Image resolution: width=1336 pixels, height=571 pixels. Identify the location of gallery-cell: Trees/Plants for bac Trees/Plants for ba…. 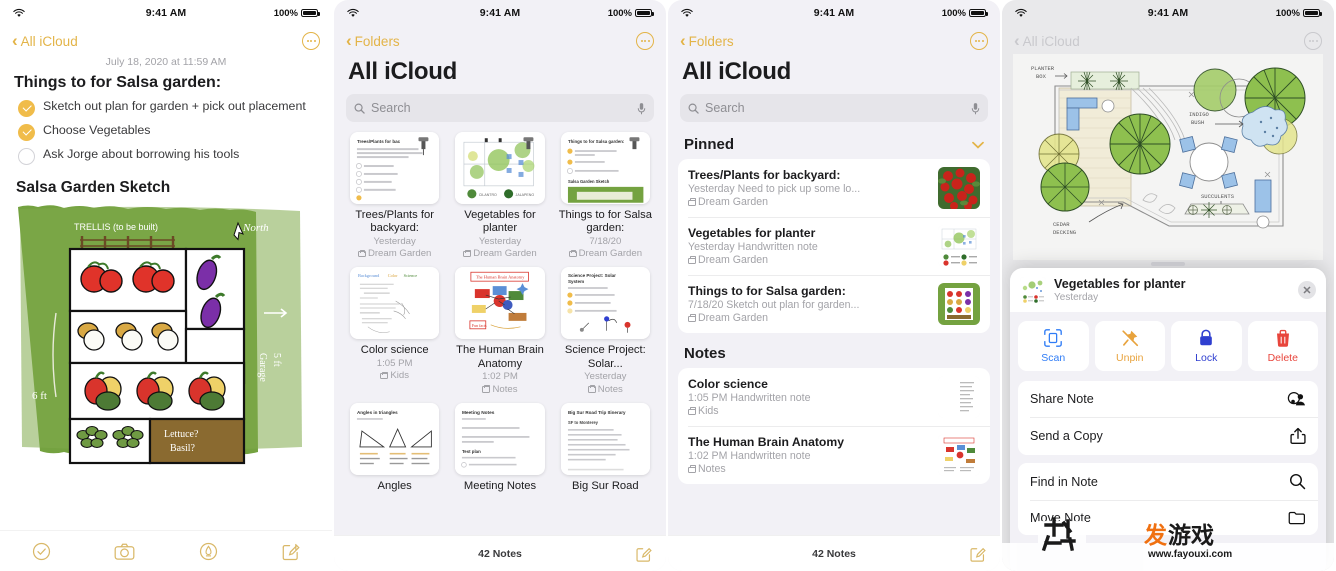
(394, 196).